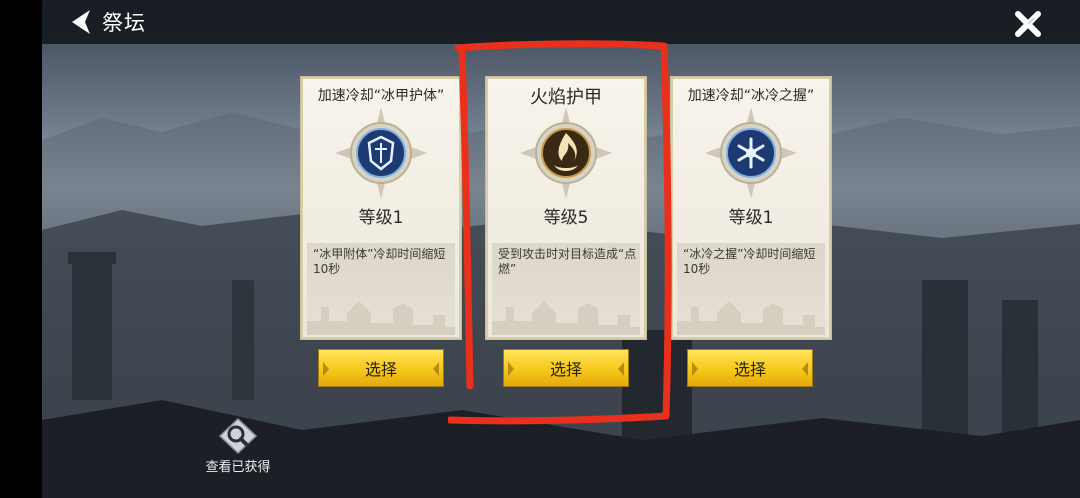  I want to click on select-button-card-2: 选择, so click(566, 368).